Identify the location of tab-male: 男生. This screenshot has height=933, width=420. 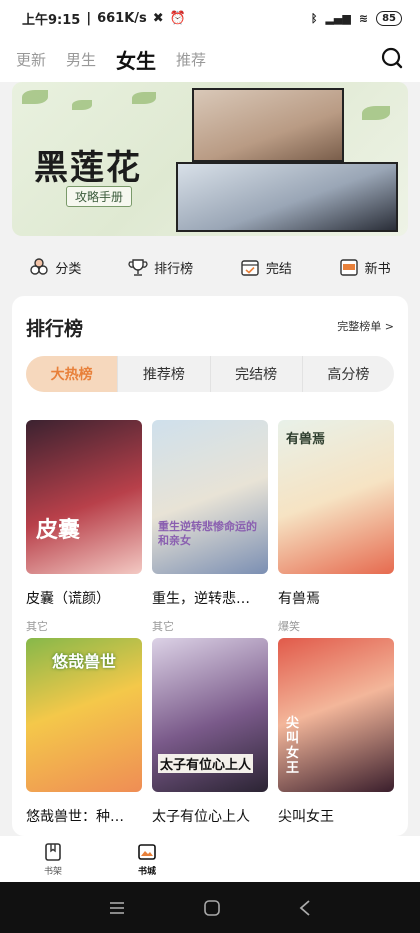
(81, 59).